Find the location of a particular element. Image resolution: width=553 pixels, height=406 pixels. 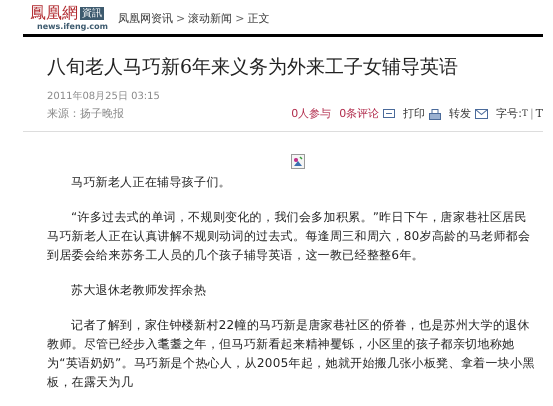

font-size-label: 字号: is located at coordinates (509, 114).